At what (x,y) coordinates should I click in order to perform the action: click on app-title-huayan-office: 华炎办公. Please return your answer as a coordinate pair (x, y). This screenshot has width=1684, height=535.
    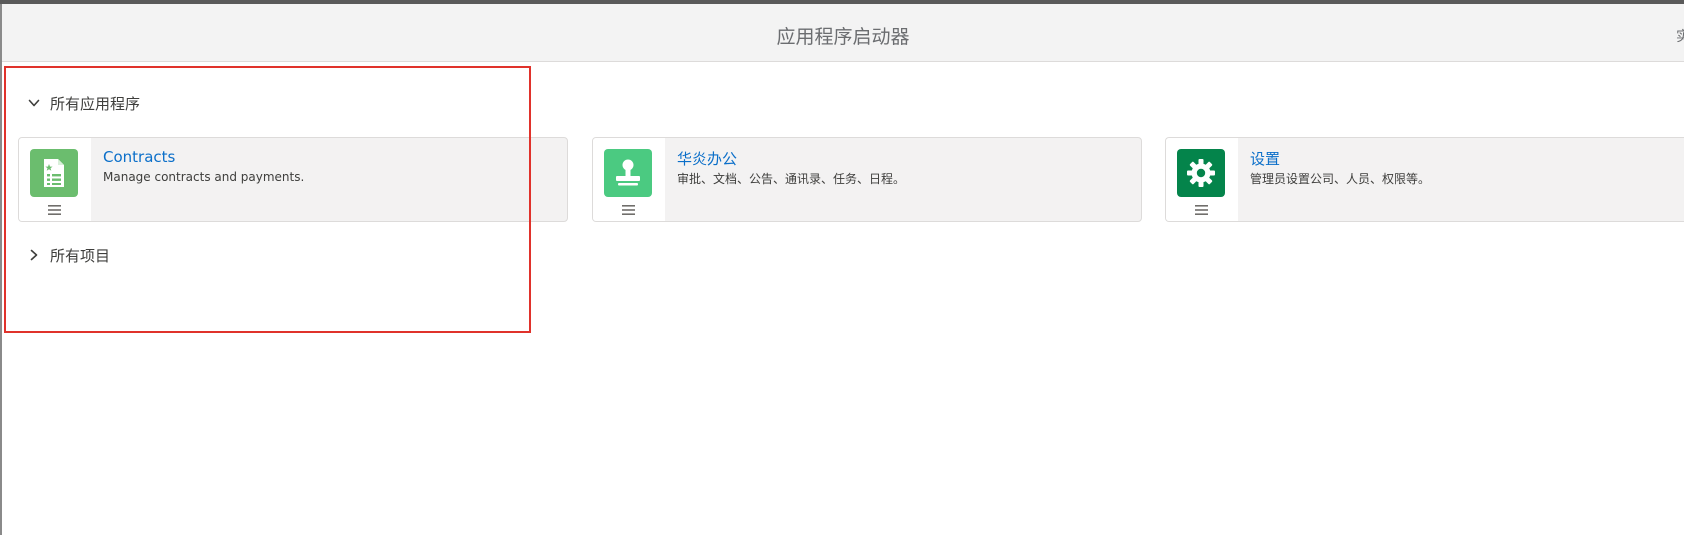
    Looking at the image, I should click on (707, 158).